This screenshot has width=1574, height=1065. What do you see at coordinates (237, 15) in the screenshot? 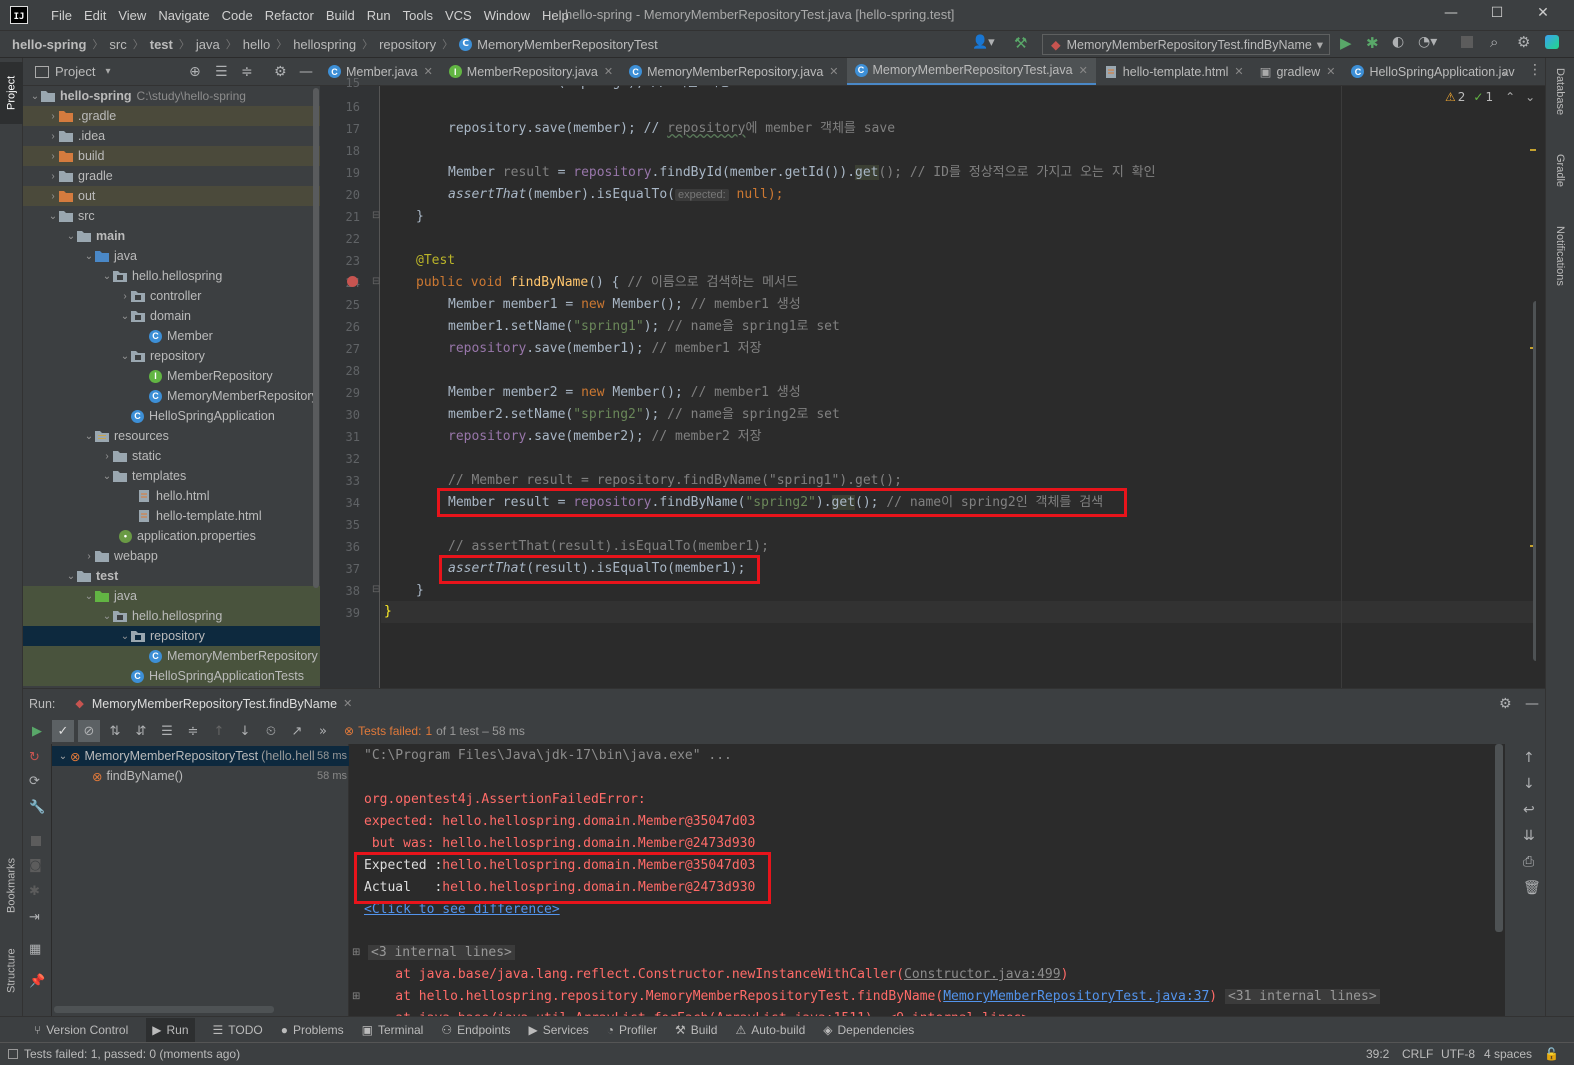
I see `menu-code: Code` at bounding box center [237, 15].